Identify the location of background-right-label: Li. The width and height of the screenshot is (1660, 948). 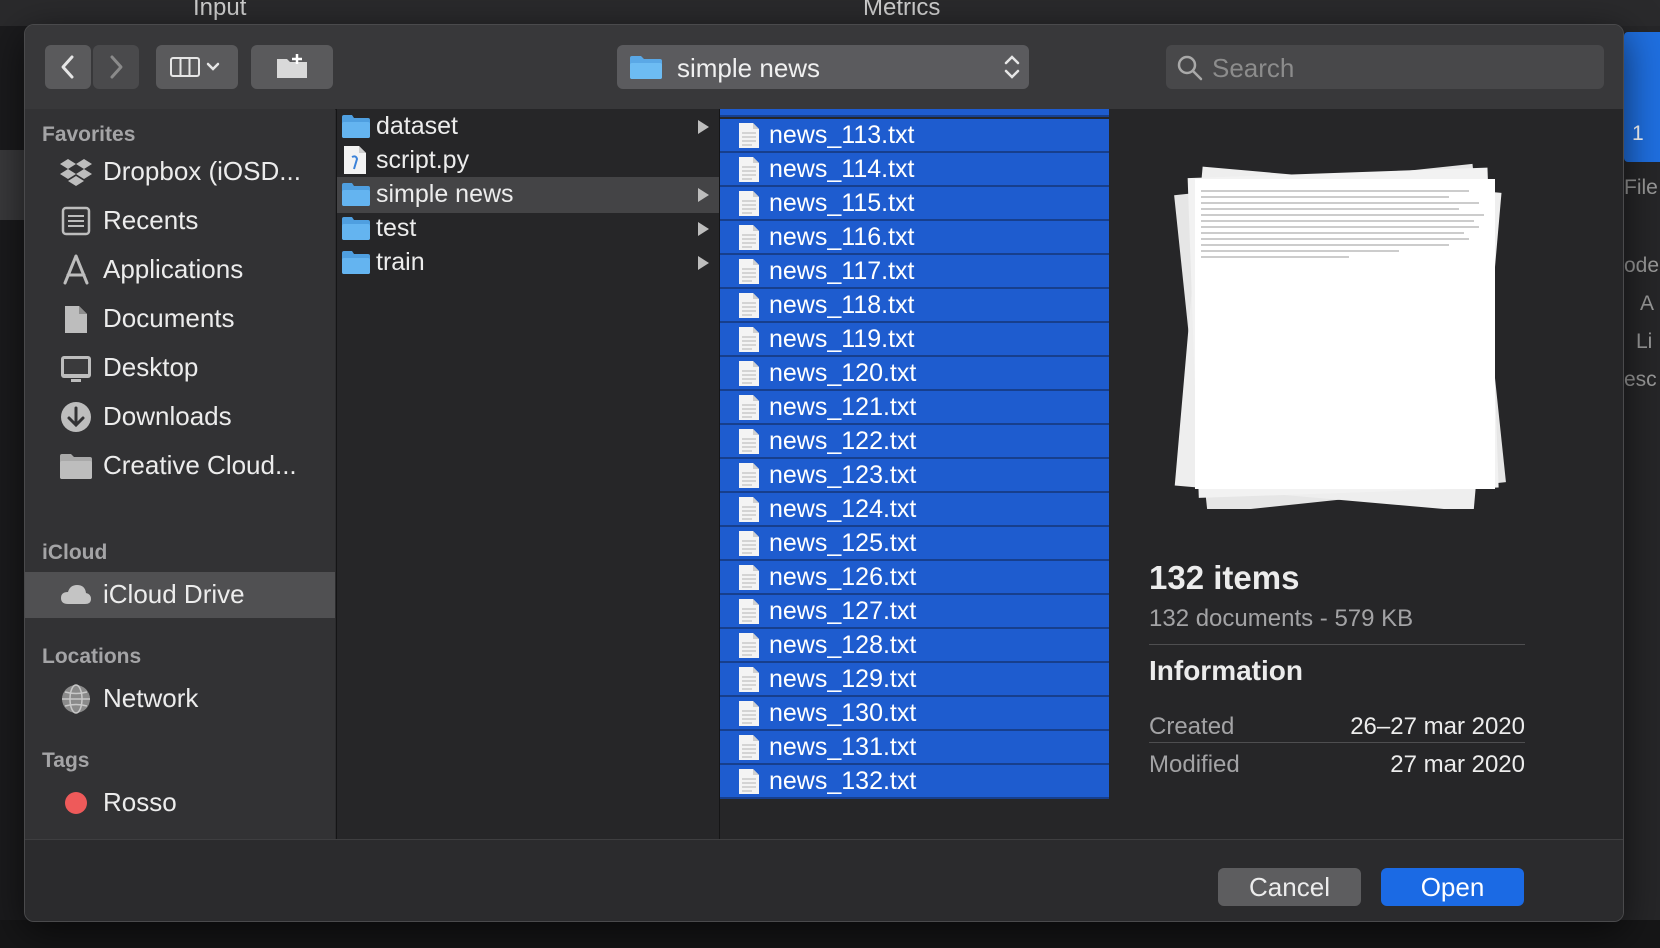
(1644, 341).